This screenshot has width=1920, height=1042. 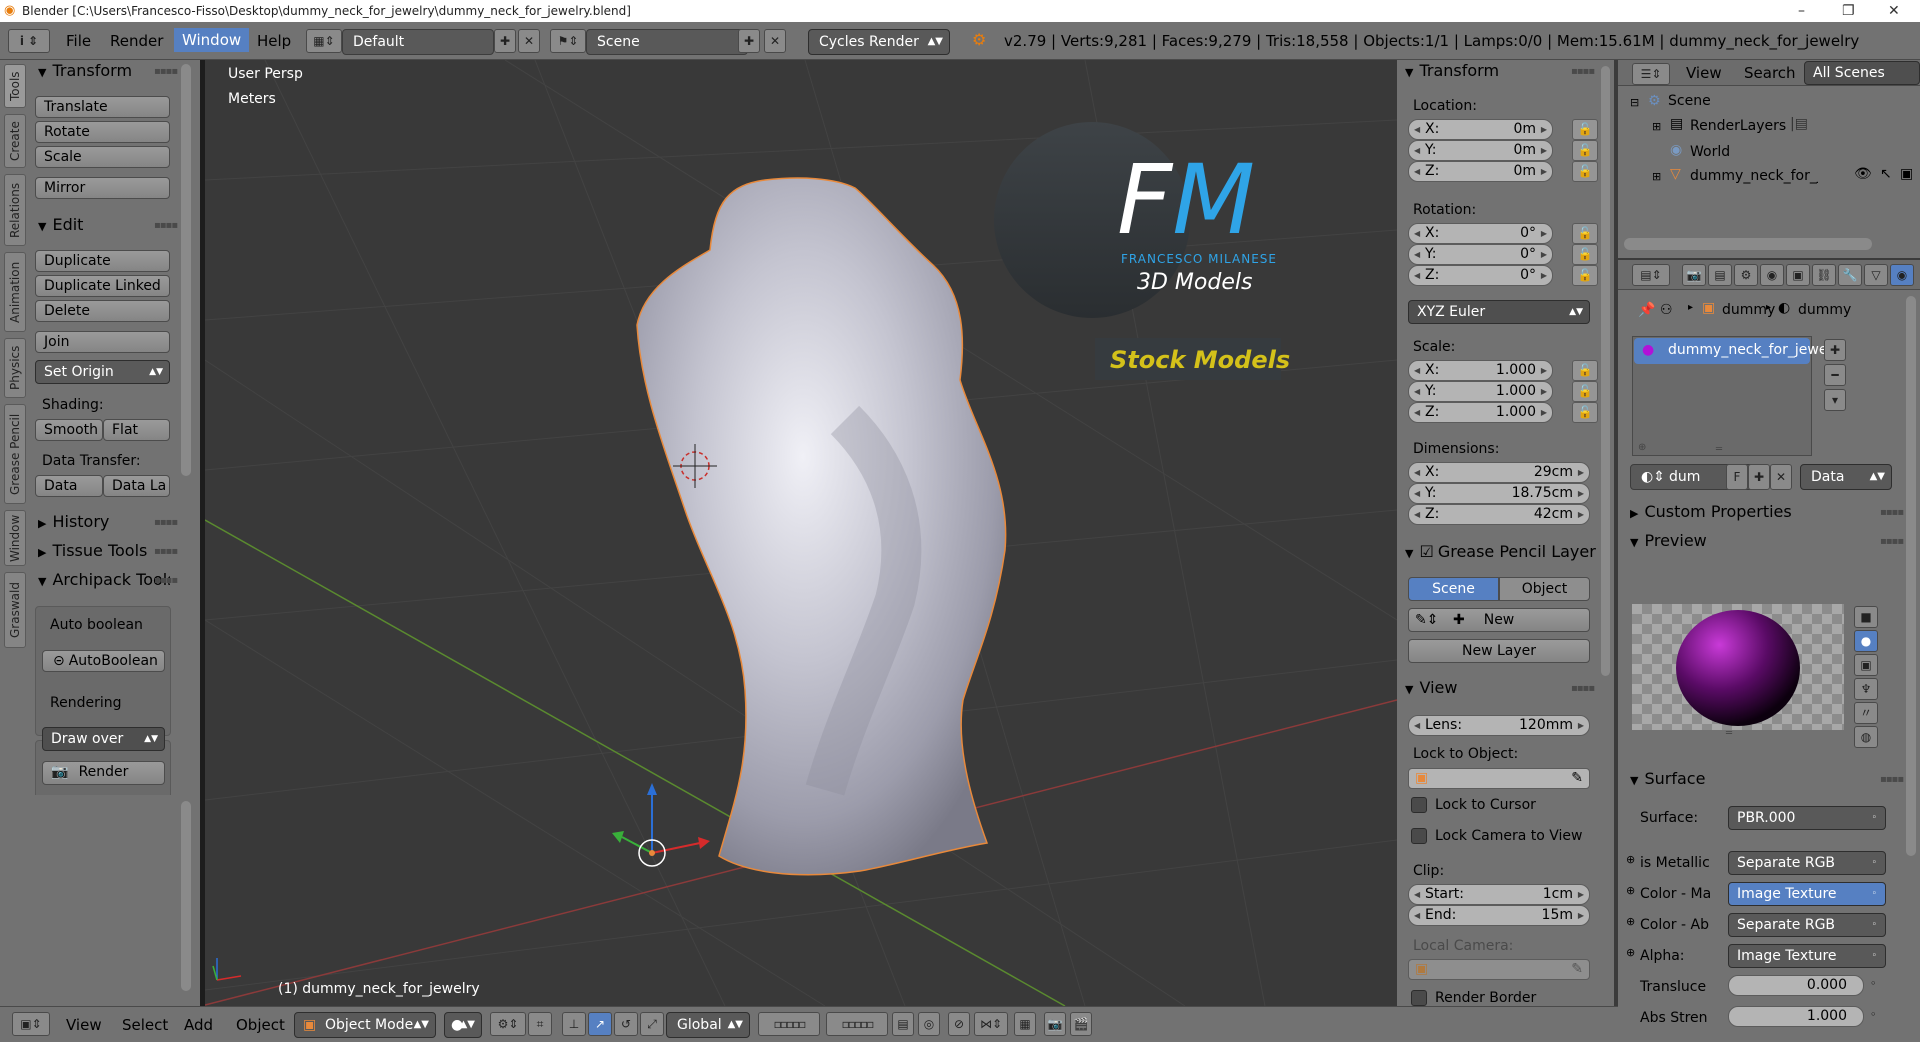 What do you see at coordinates (1906, 174) in the screenshot?
I see `camera-render-icon: ▣` at bounding box center [1906, 174].